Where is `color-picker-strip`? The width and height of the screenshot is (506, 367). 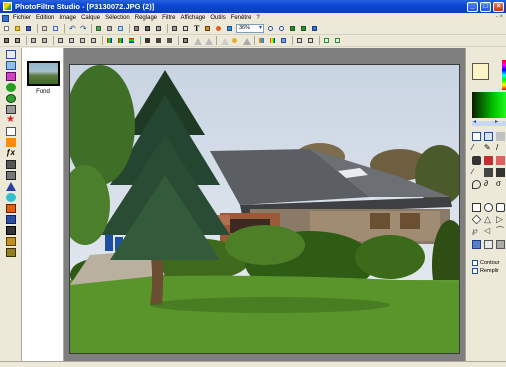
color-picker-strip is located at coordinates (504, 75).